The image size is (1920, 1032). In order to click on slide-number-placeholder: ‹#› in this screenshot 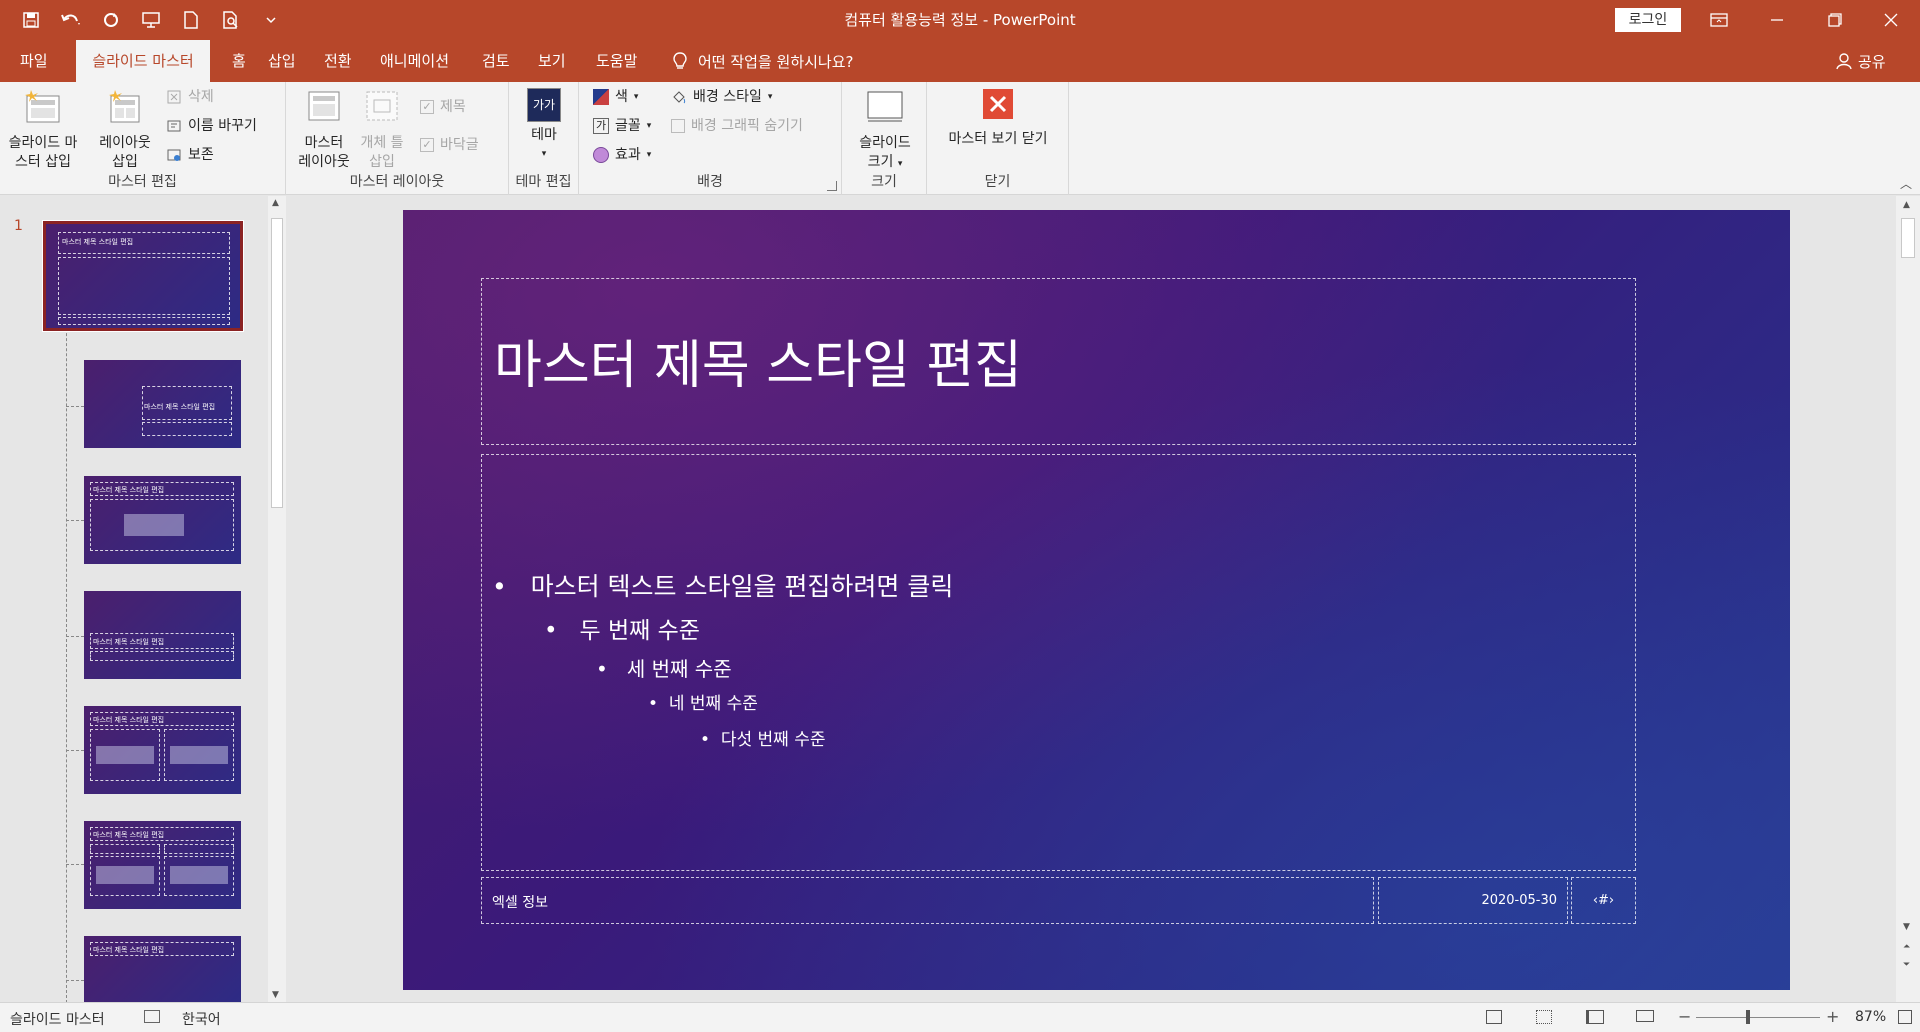, I will do `click(1603, 900)`.